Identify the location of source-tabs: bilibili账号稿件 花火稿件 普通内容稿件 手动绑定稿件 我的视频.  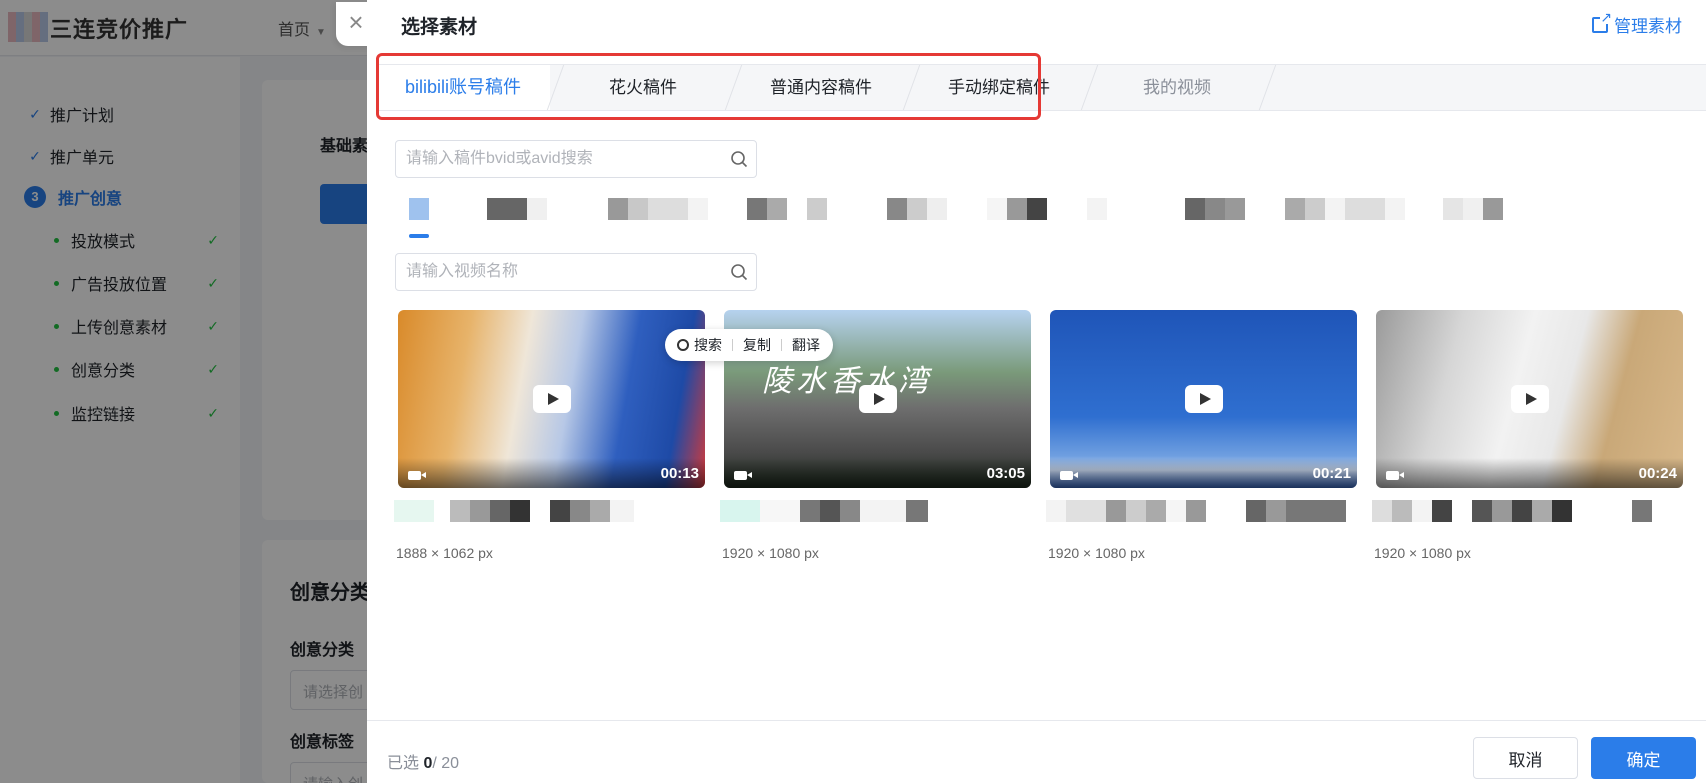
(1041, 87).